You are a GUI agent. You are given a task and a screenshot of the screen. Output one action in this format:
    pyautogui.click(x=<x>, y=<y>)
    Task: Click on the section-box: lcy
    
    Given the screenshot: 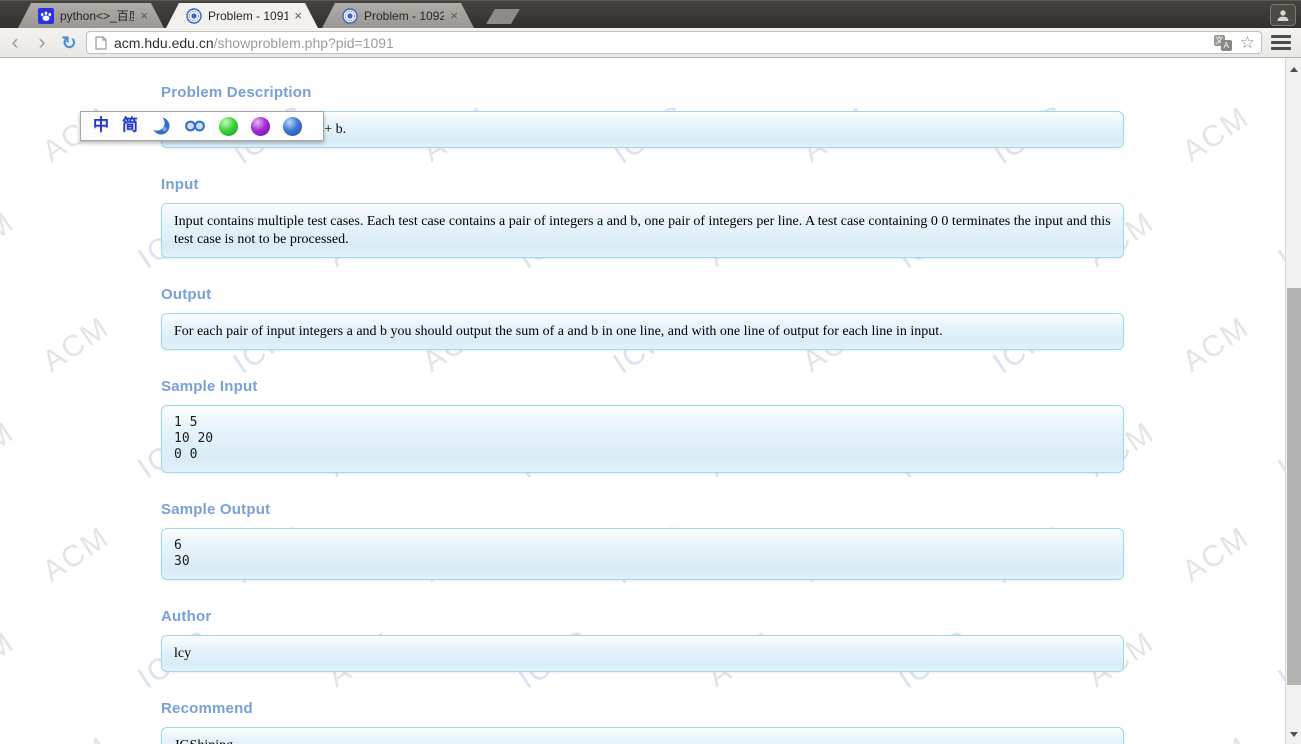 What is the action you would take?
    pyautogui.click(x=642, y=653)
    